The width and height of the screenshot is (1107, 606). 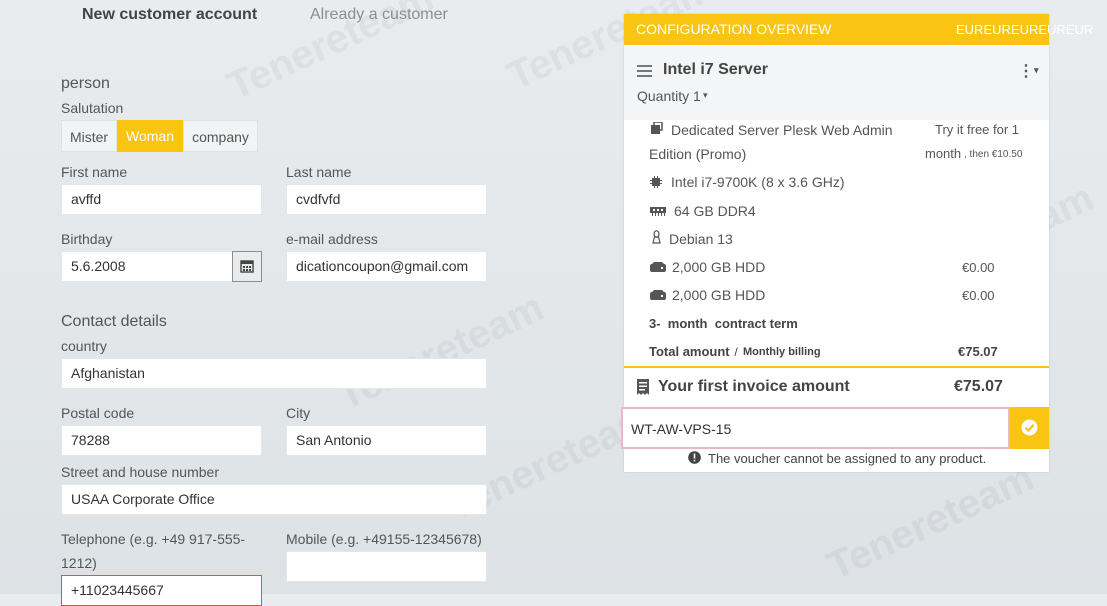 I want to click on telephone-label-cont: 1212), so click(x=79, y=563).